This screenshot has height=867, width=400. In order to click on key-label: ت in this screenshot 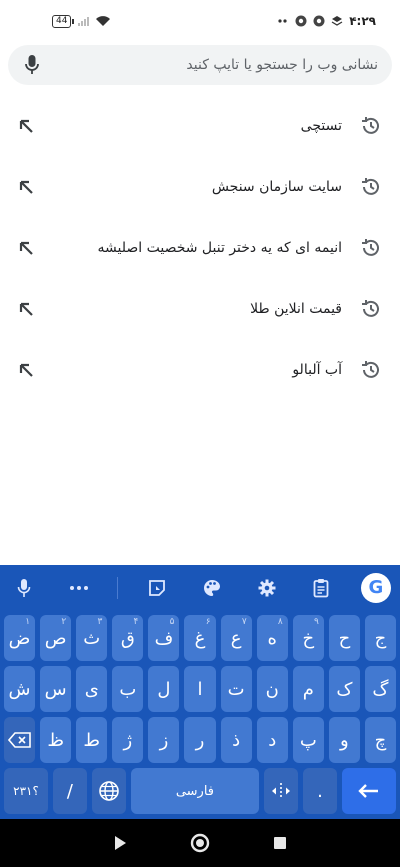, I will do `click(236, 689)`.